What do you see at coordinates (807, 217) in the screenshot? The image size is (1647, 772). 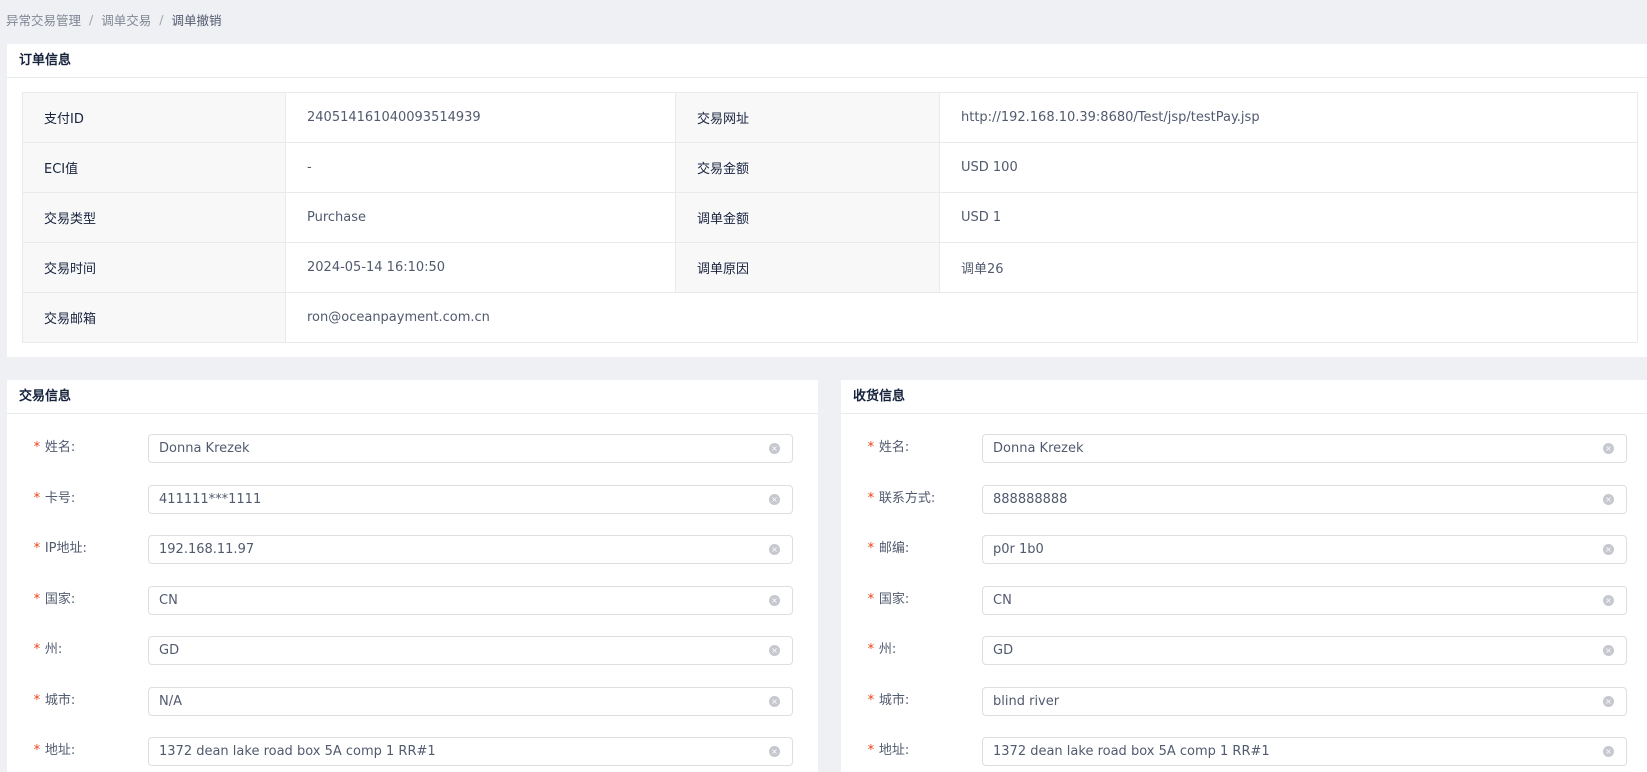 I see `chargeback-amount-label: 调单金额` at bounding box center [807, 217].